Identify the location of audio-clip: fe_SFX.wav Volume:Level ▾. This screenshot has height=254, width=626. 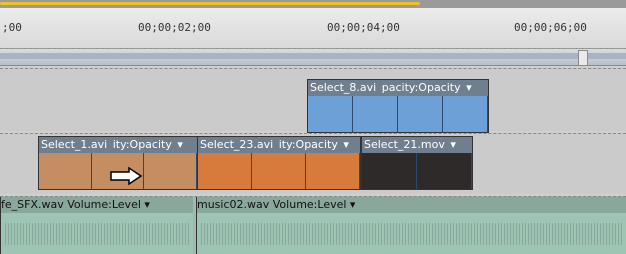
(96, 225).